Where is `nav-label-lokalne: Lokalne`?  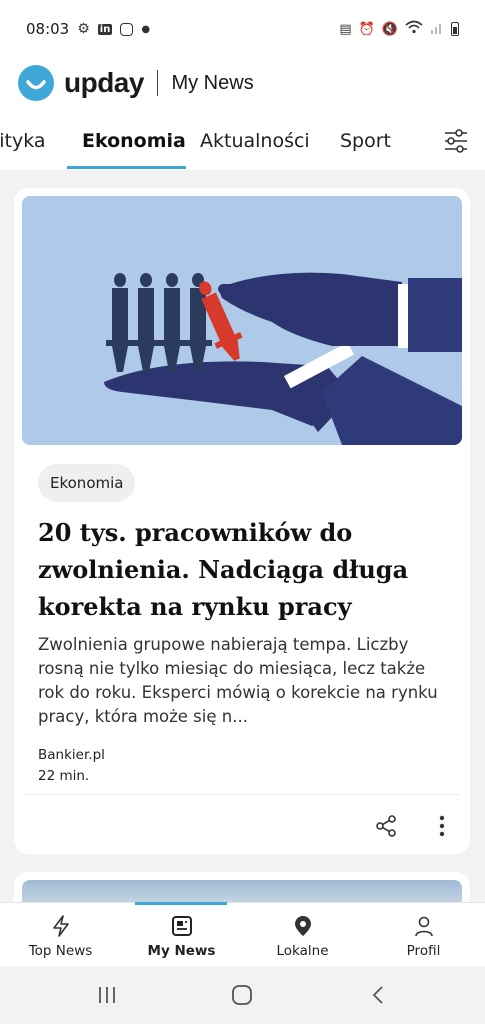 nav-label-lokalne: Lokalne is located at coordinates (302, 951).